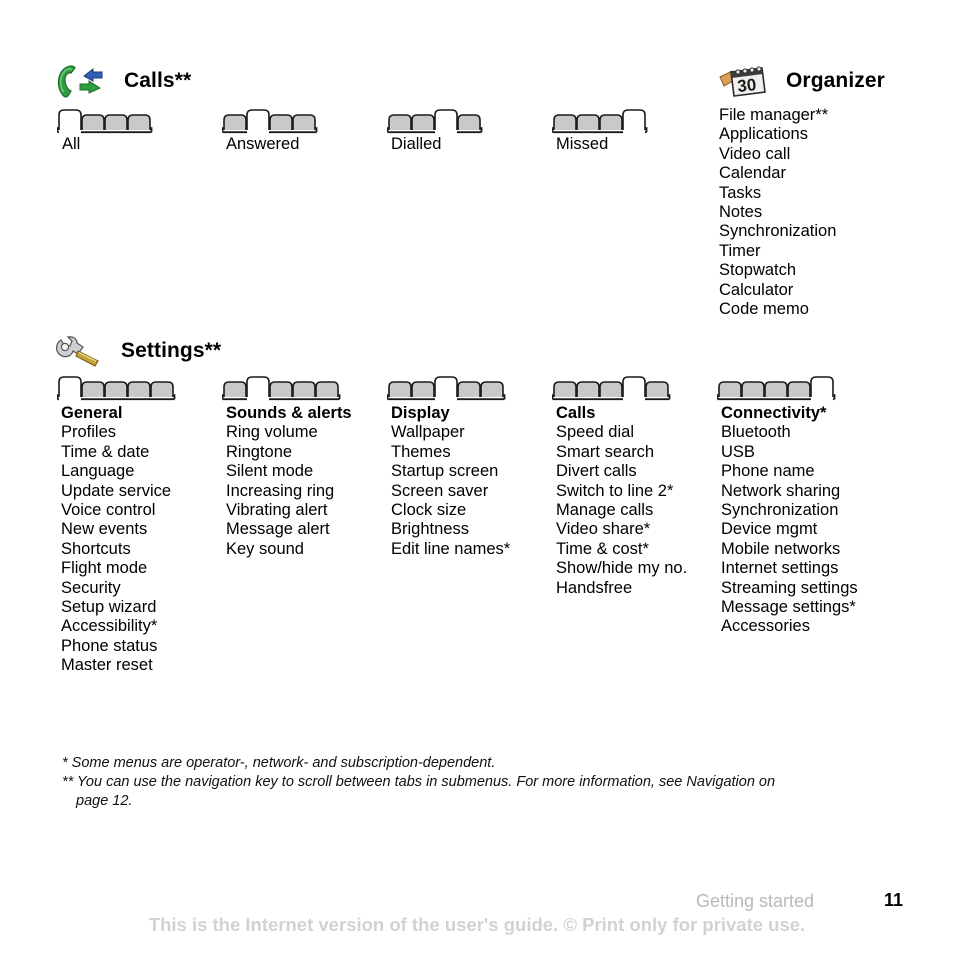 The image size is (954, 954). I want to click on menu-item: Timer, so click(740, 250).